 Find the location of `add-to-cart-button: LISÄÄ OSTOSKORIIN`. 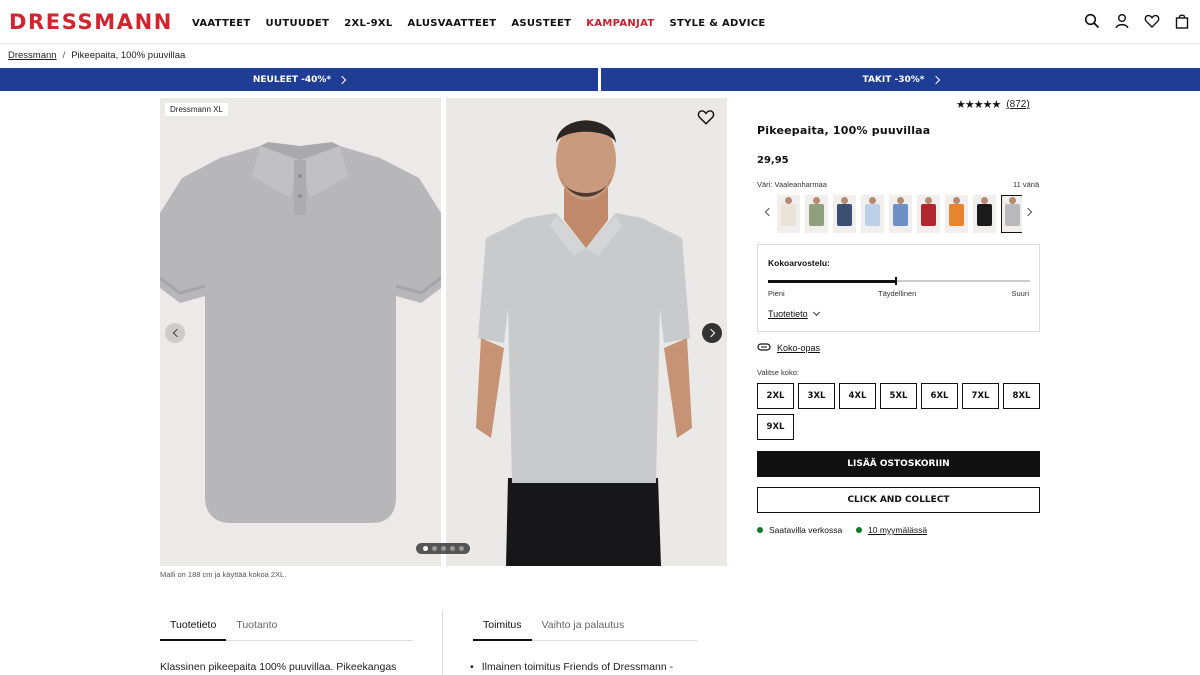

add-to-cart-button: LISÄÄ OSTOSKORIIN is located at coordinates (898, 464).